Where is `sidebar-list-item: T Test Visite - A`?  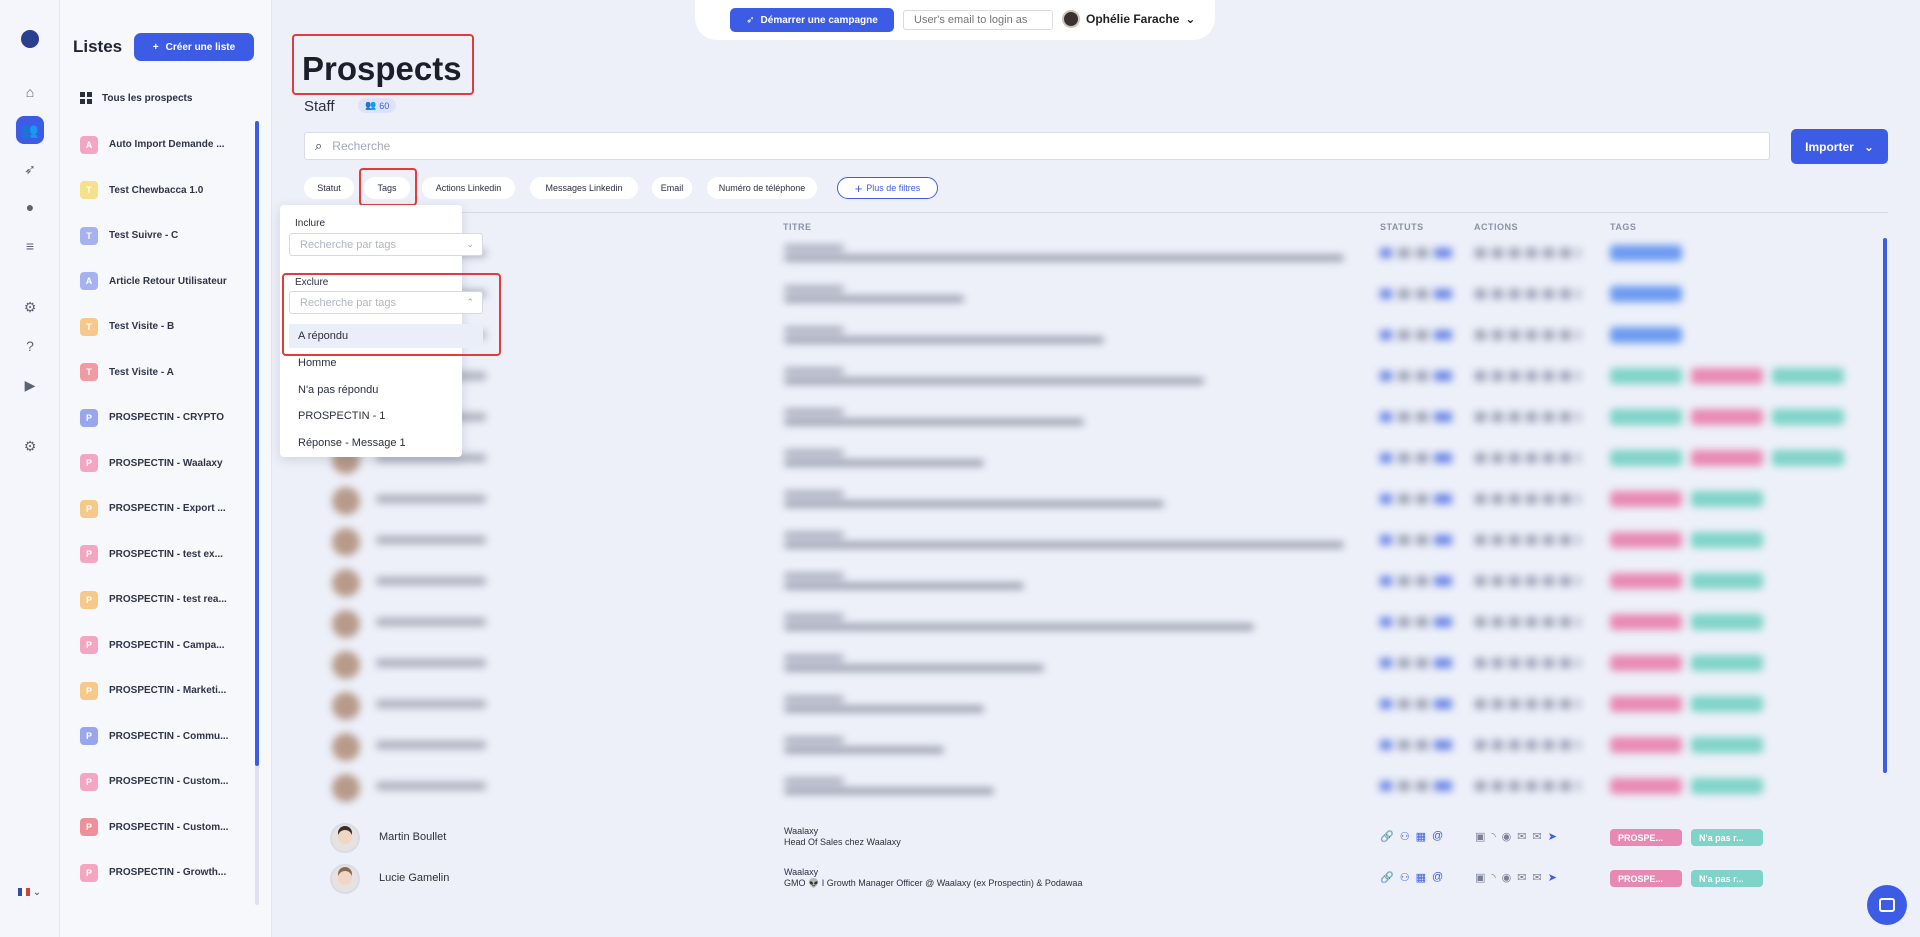 sidebar-list-item: T Test Visite - A is located at coordinates (166, 373).